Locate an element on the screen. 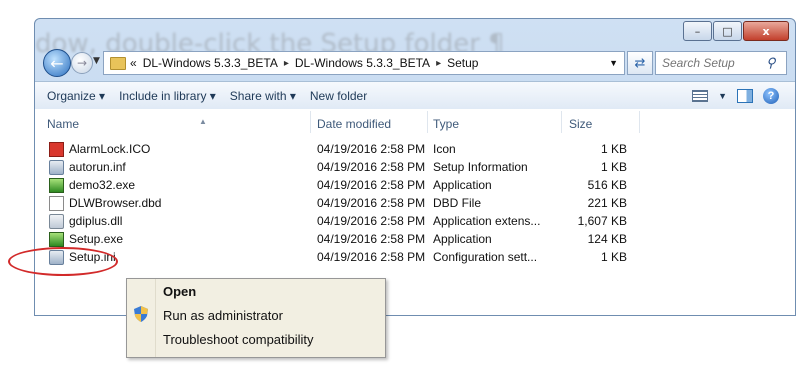 This screenshot has height=370, width=800. include-in-library-menu: Include in library ▾ is located at coordinates (167, 96).